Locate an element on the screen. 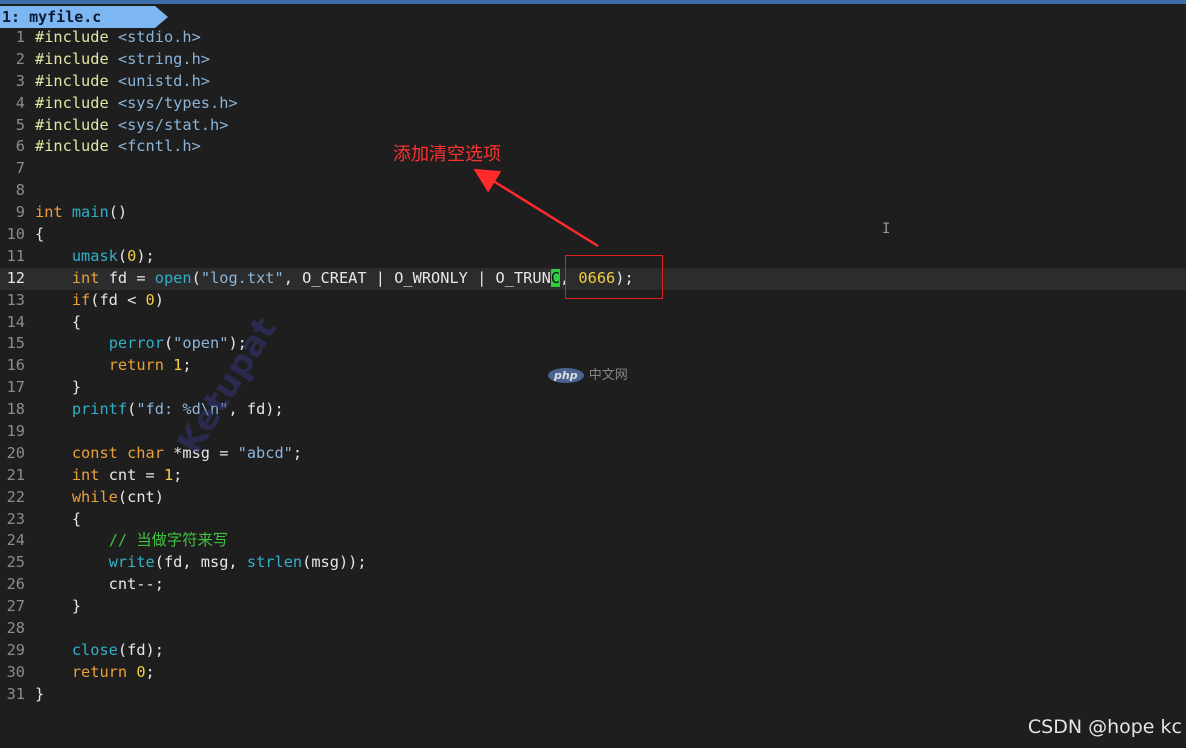 The image size is (1186, 748). annotation-label: 添加清空选项 is located at coordinates (447, 154).